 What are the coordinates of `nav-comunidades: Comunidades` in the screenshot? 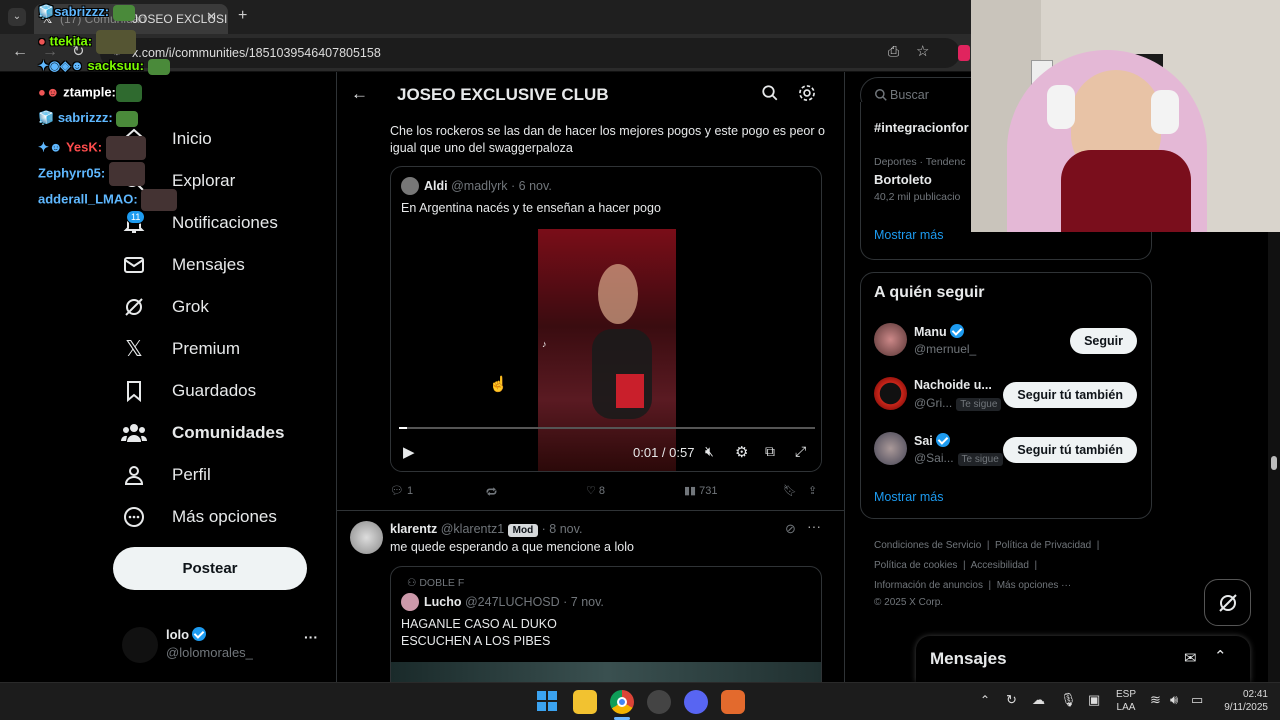 It's located at (220, 433).